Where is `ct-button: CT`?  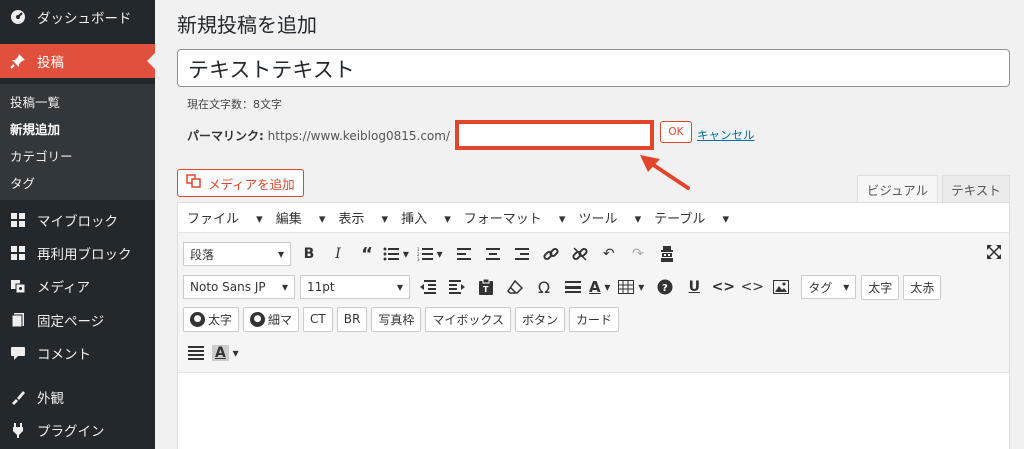 ct-button: CT is located at coordinates (318, 319).